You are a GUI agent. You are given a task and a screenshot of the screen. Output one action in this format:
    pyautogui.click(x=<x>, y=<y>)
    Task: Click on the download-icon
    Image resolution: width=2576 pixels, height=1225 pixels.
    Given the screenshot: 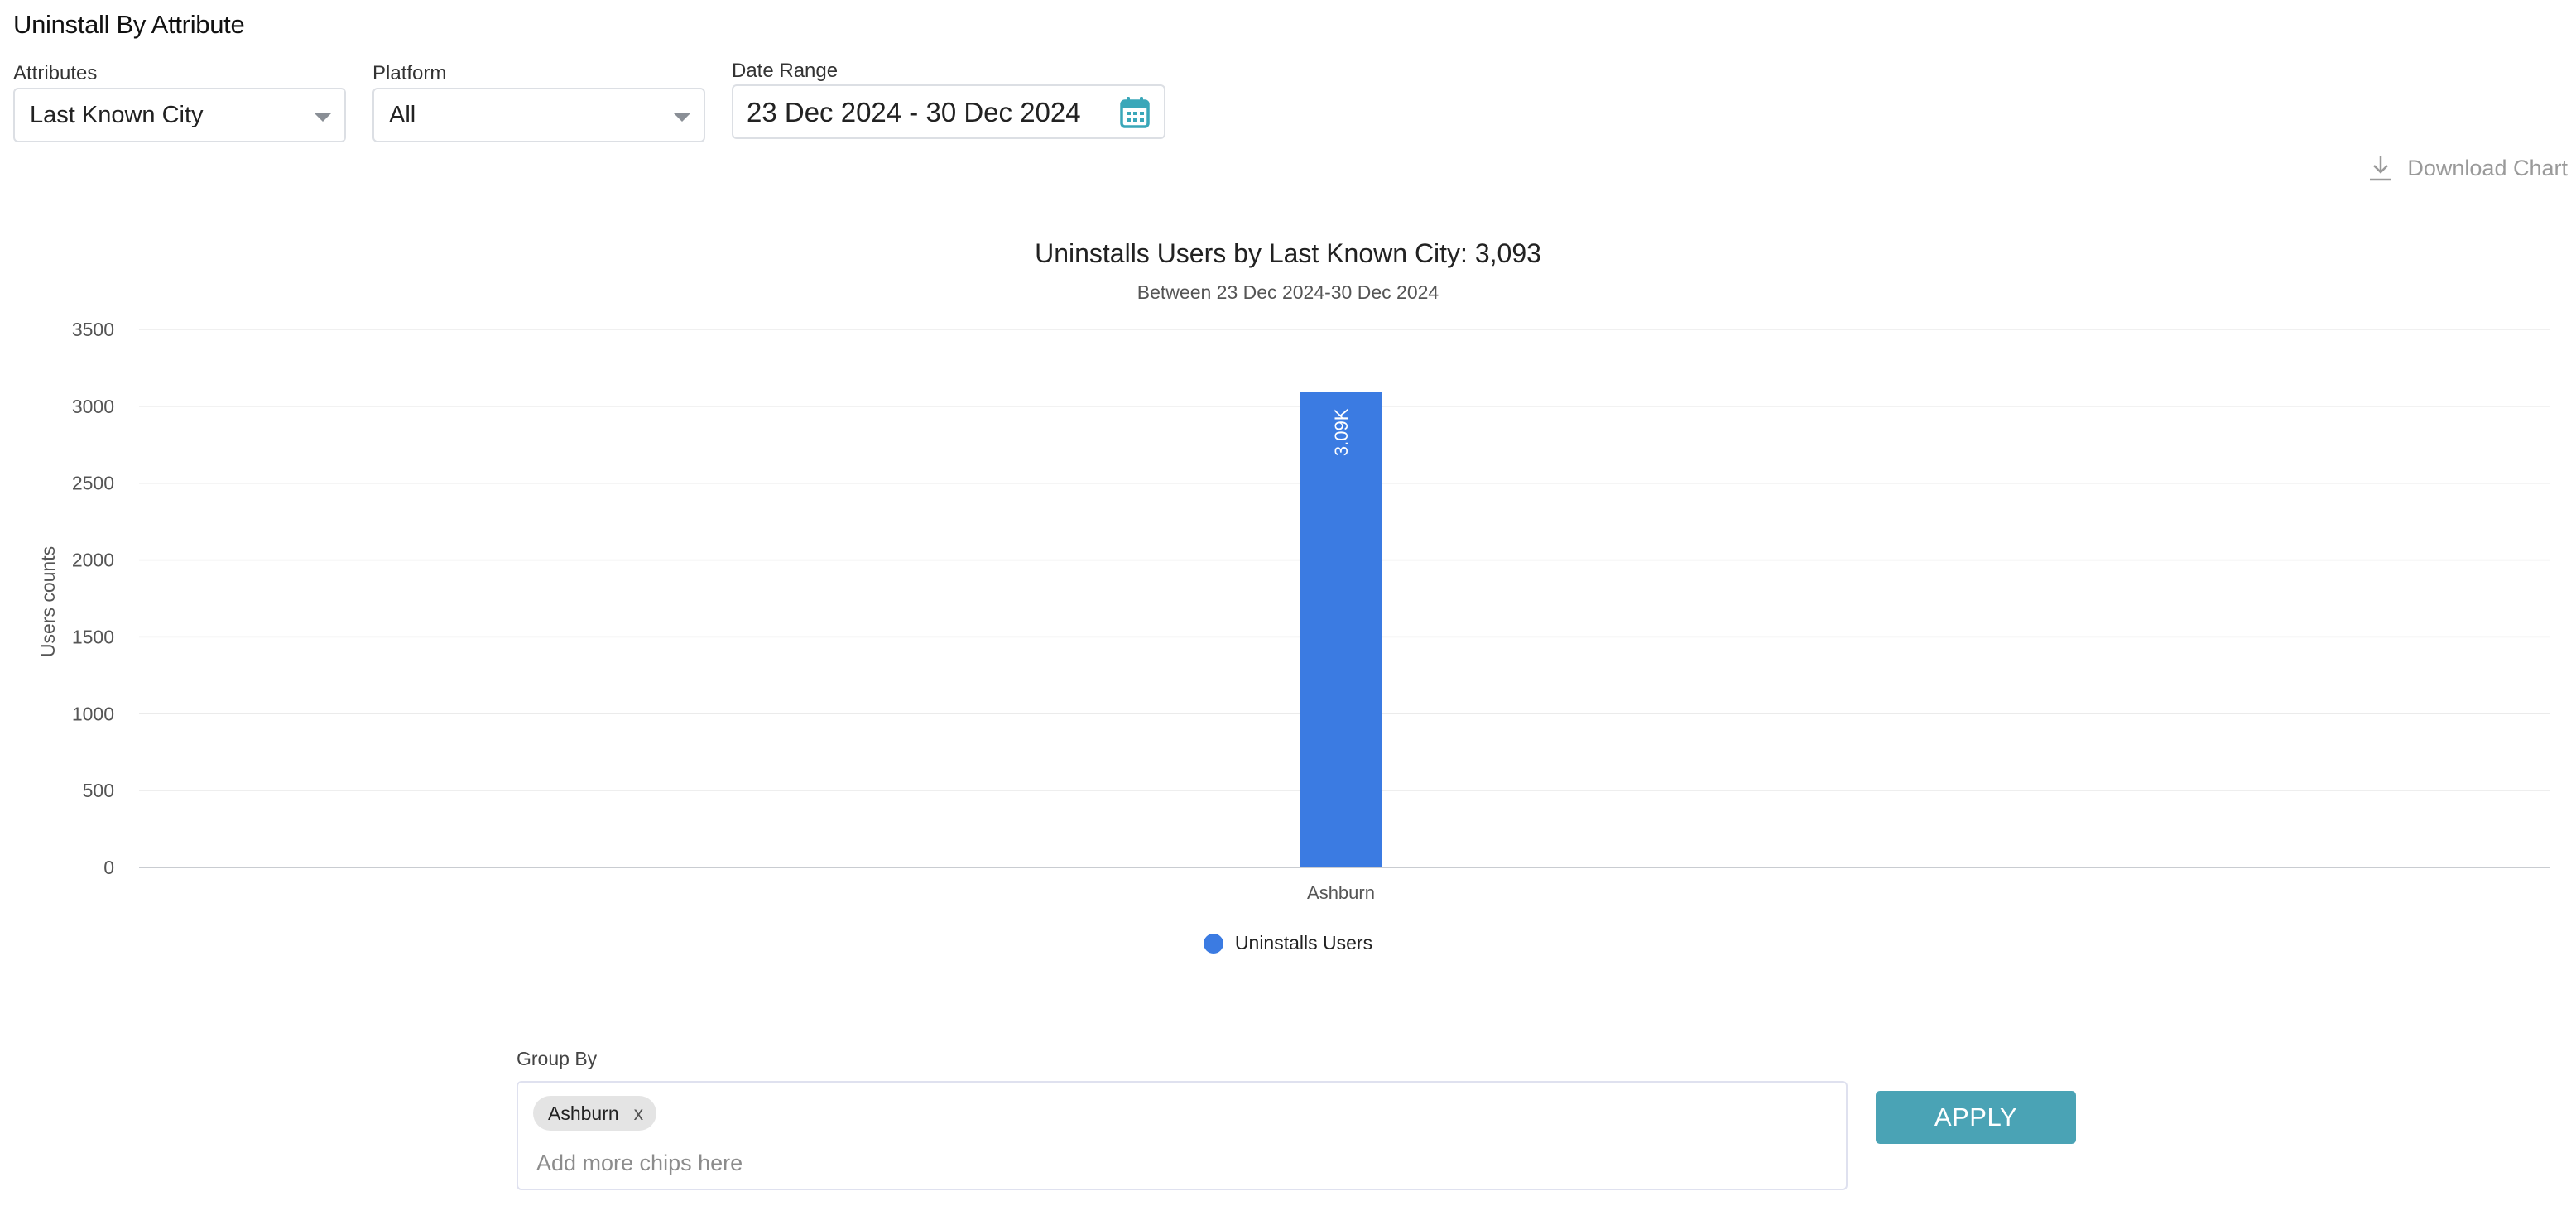 What is the action you would take?
    pyautogui.click(x=2381, y=168)
    